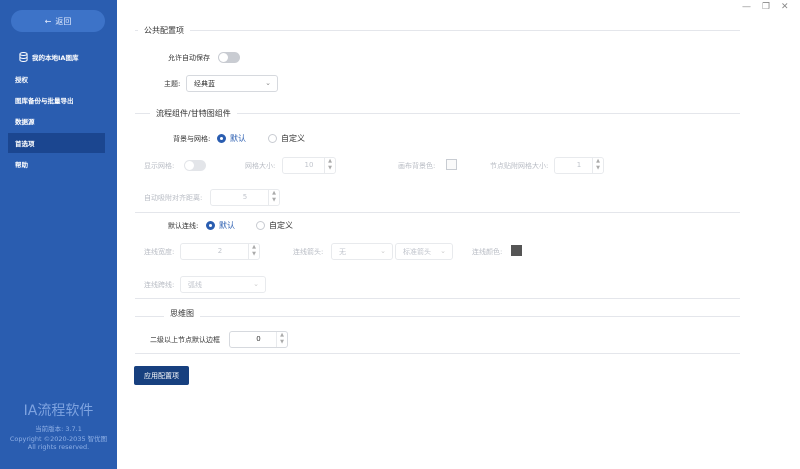 The height and width of the screenshot is (469, 800). I want to click on sidebar-item-label: 首选项, so click(25, 144).